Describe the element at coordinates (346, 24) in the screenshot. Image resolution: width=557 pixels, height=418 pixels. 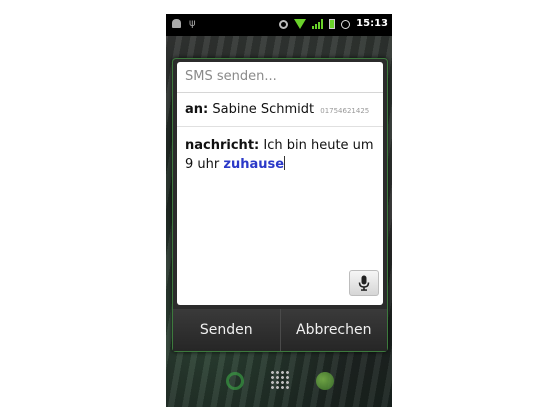
I see `alarm-icon` at that location.